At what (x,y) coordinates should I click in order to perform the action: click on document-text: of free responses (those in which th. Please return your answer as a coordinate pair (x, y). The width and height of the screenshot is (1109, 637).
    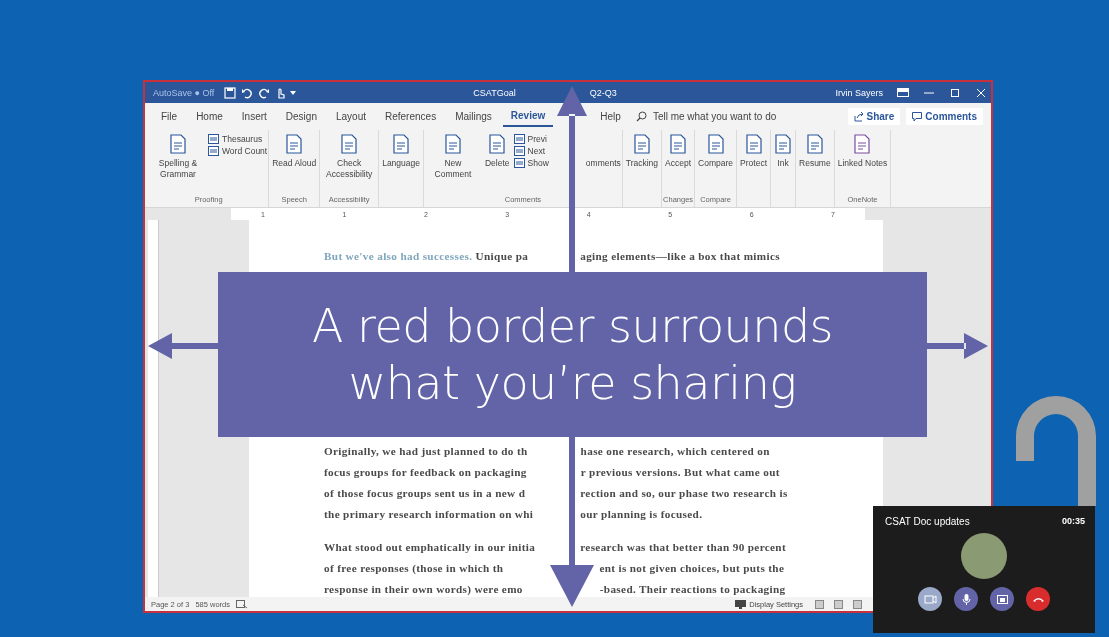
    Looking at the image, I should click on (414, 568).